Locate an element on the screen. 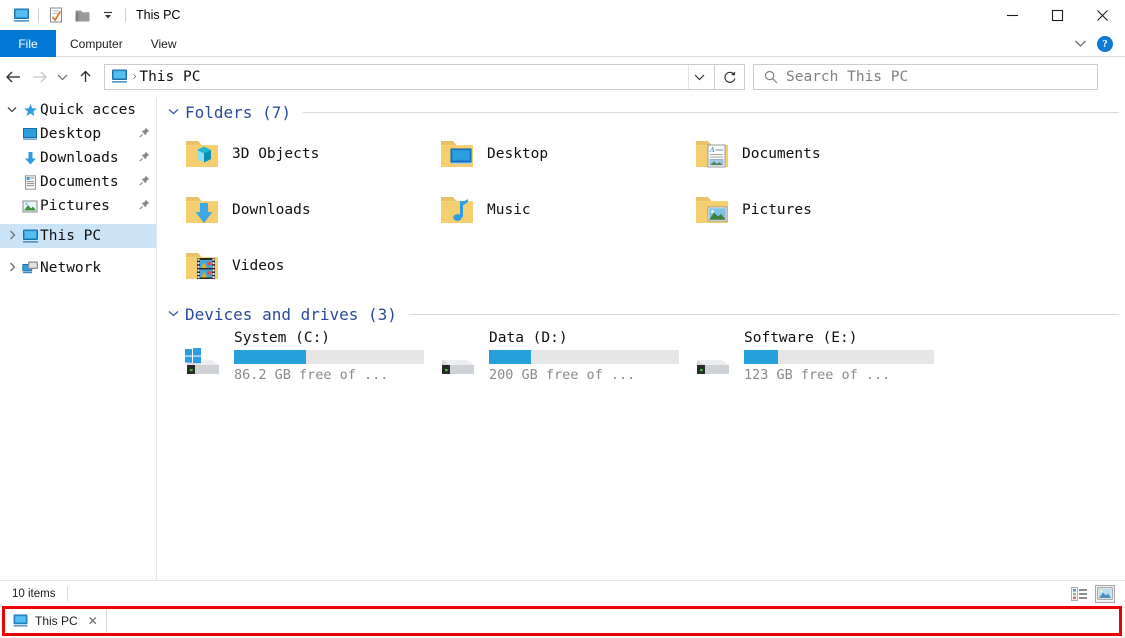 The height and width of the screenshot is (638, 1125). tab-this-pc: This PC ✕ is located at coordinates (56, 621).